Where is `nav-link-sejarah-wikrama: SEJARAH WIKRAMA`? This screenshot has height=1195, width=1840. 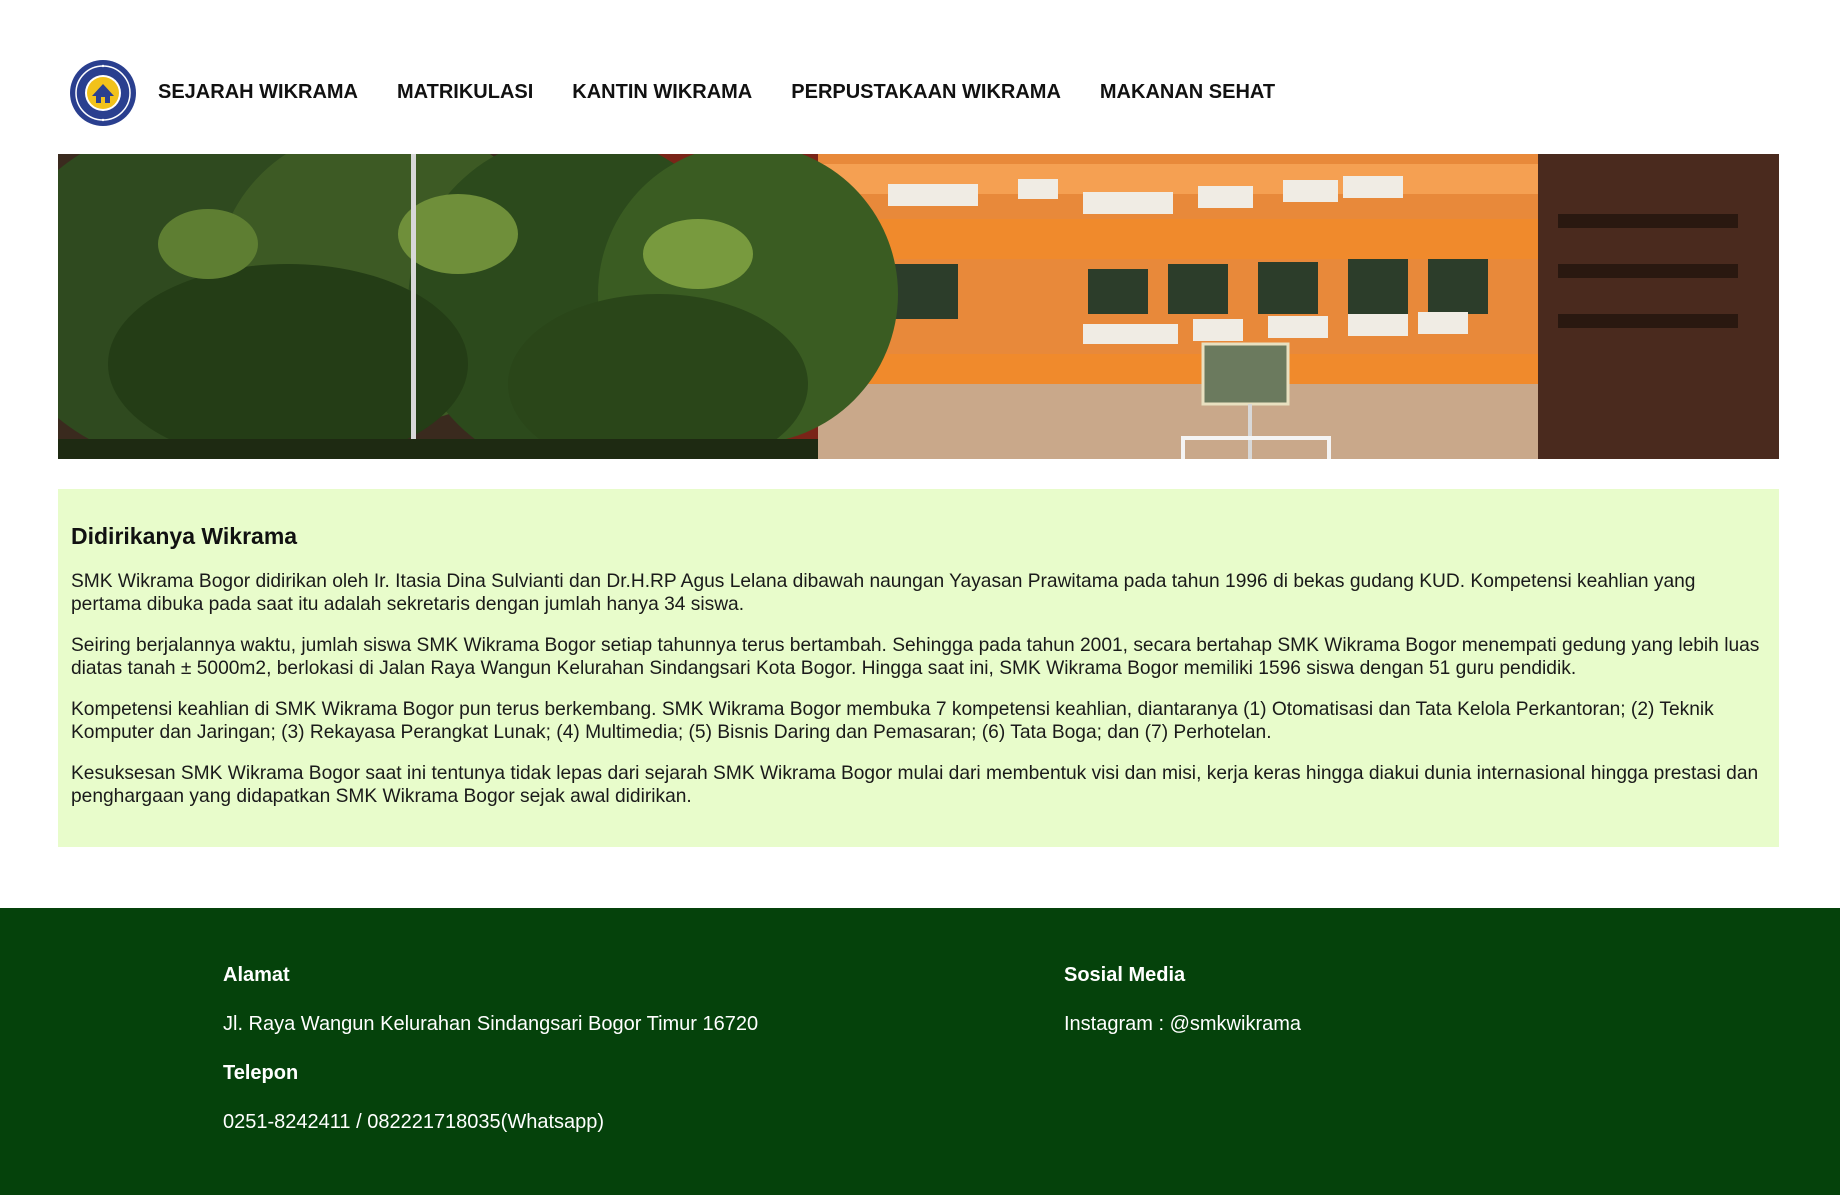
nav-link-sejarah-wikrama: SEJARAH WIKRAMA is located at coordinates (258, 92).